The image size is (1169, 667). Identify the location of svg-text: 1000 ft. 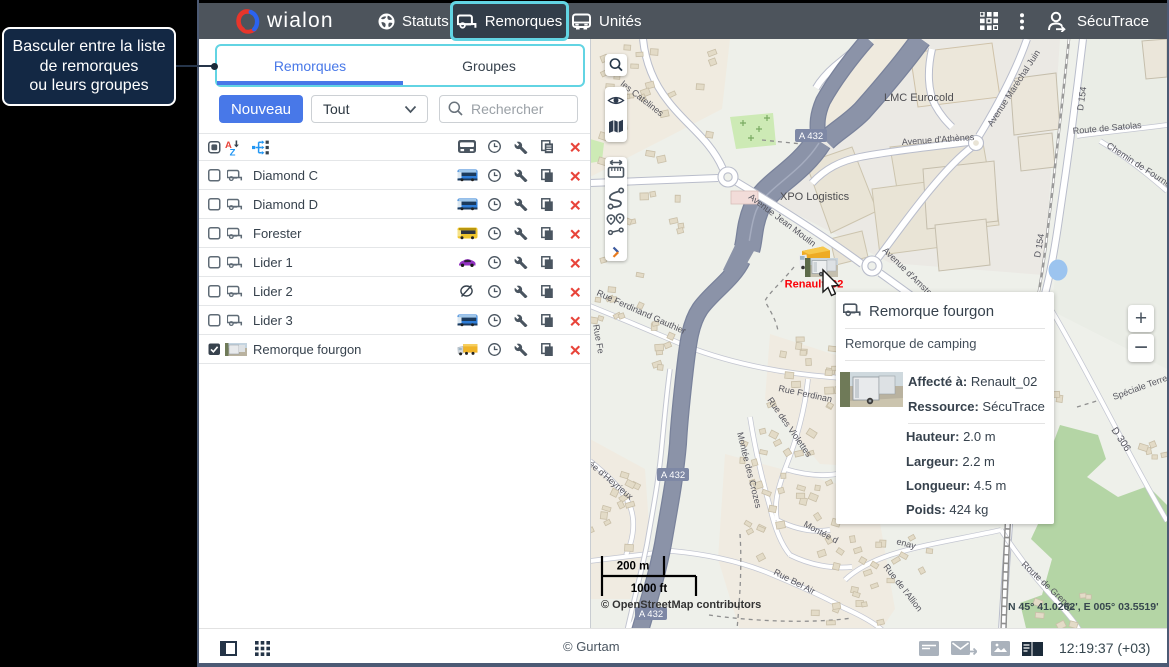
(649, 589).